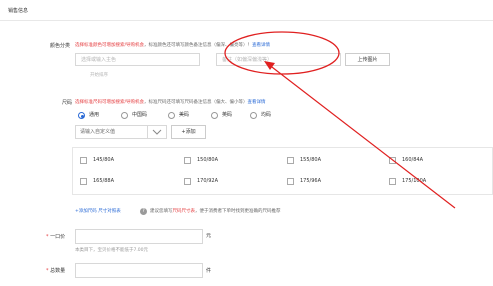 This screenshot has width=493, height=286. What do you see at coordinates (282, 53) in the screenshot?
I see `annotation-ellipse` at bounding box center [282, 53].